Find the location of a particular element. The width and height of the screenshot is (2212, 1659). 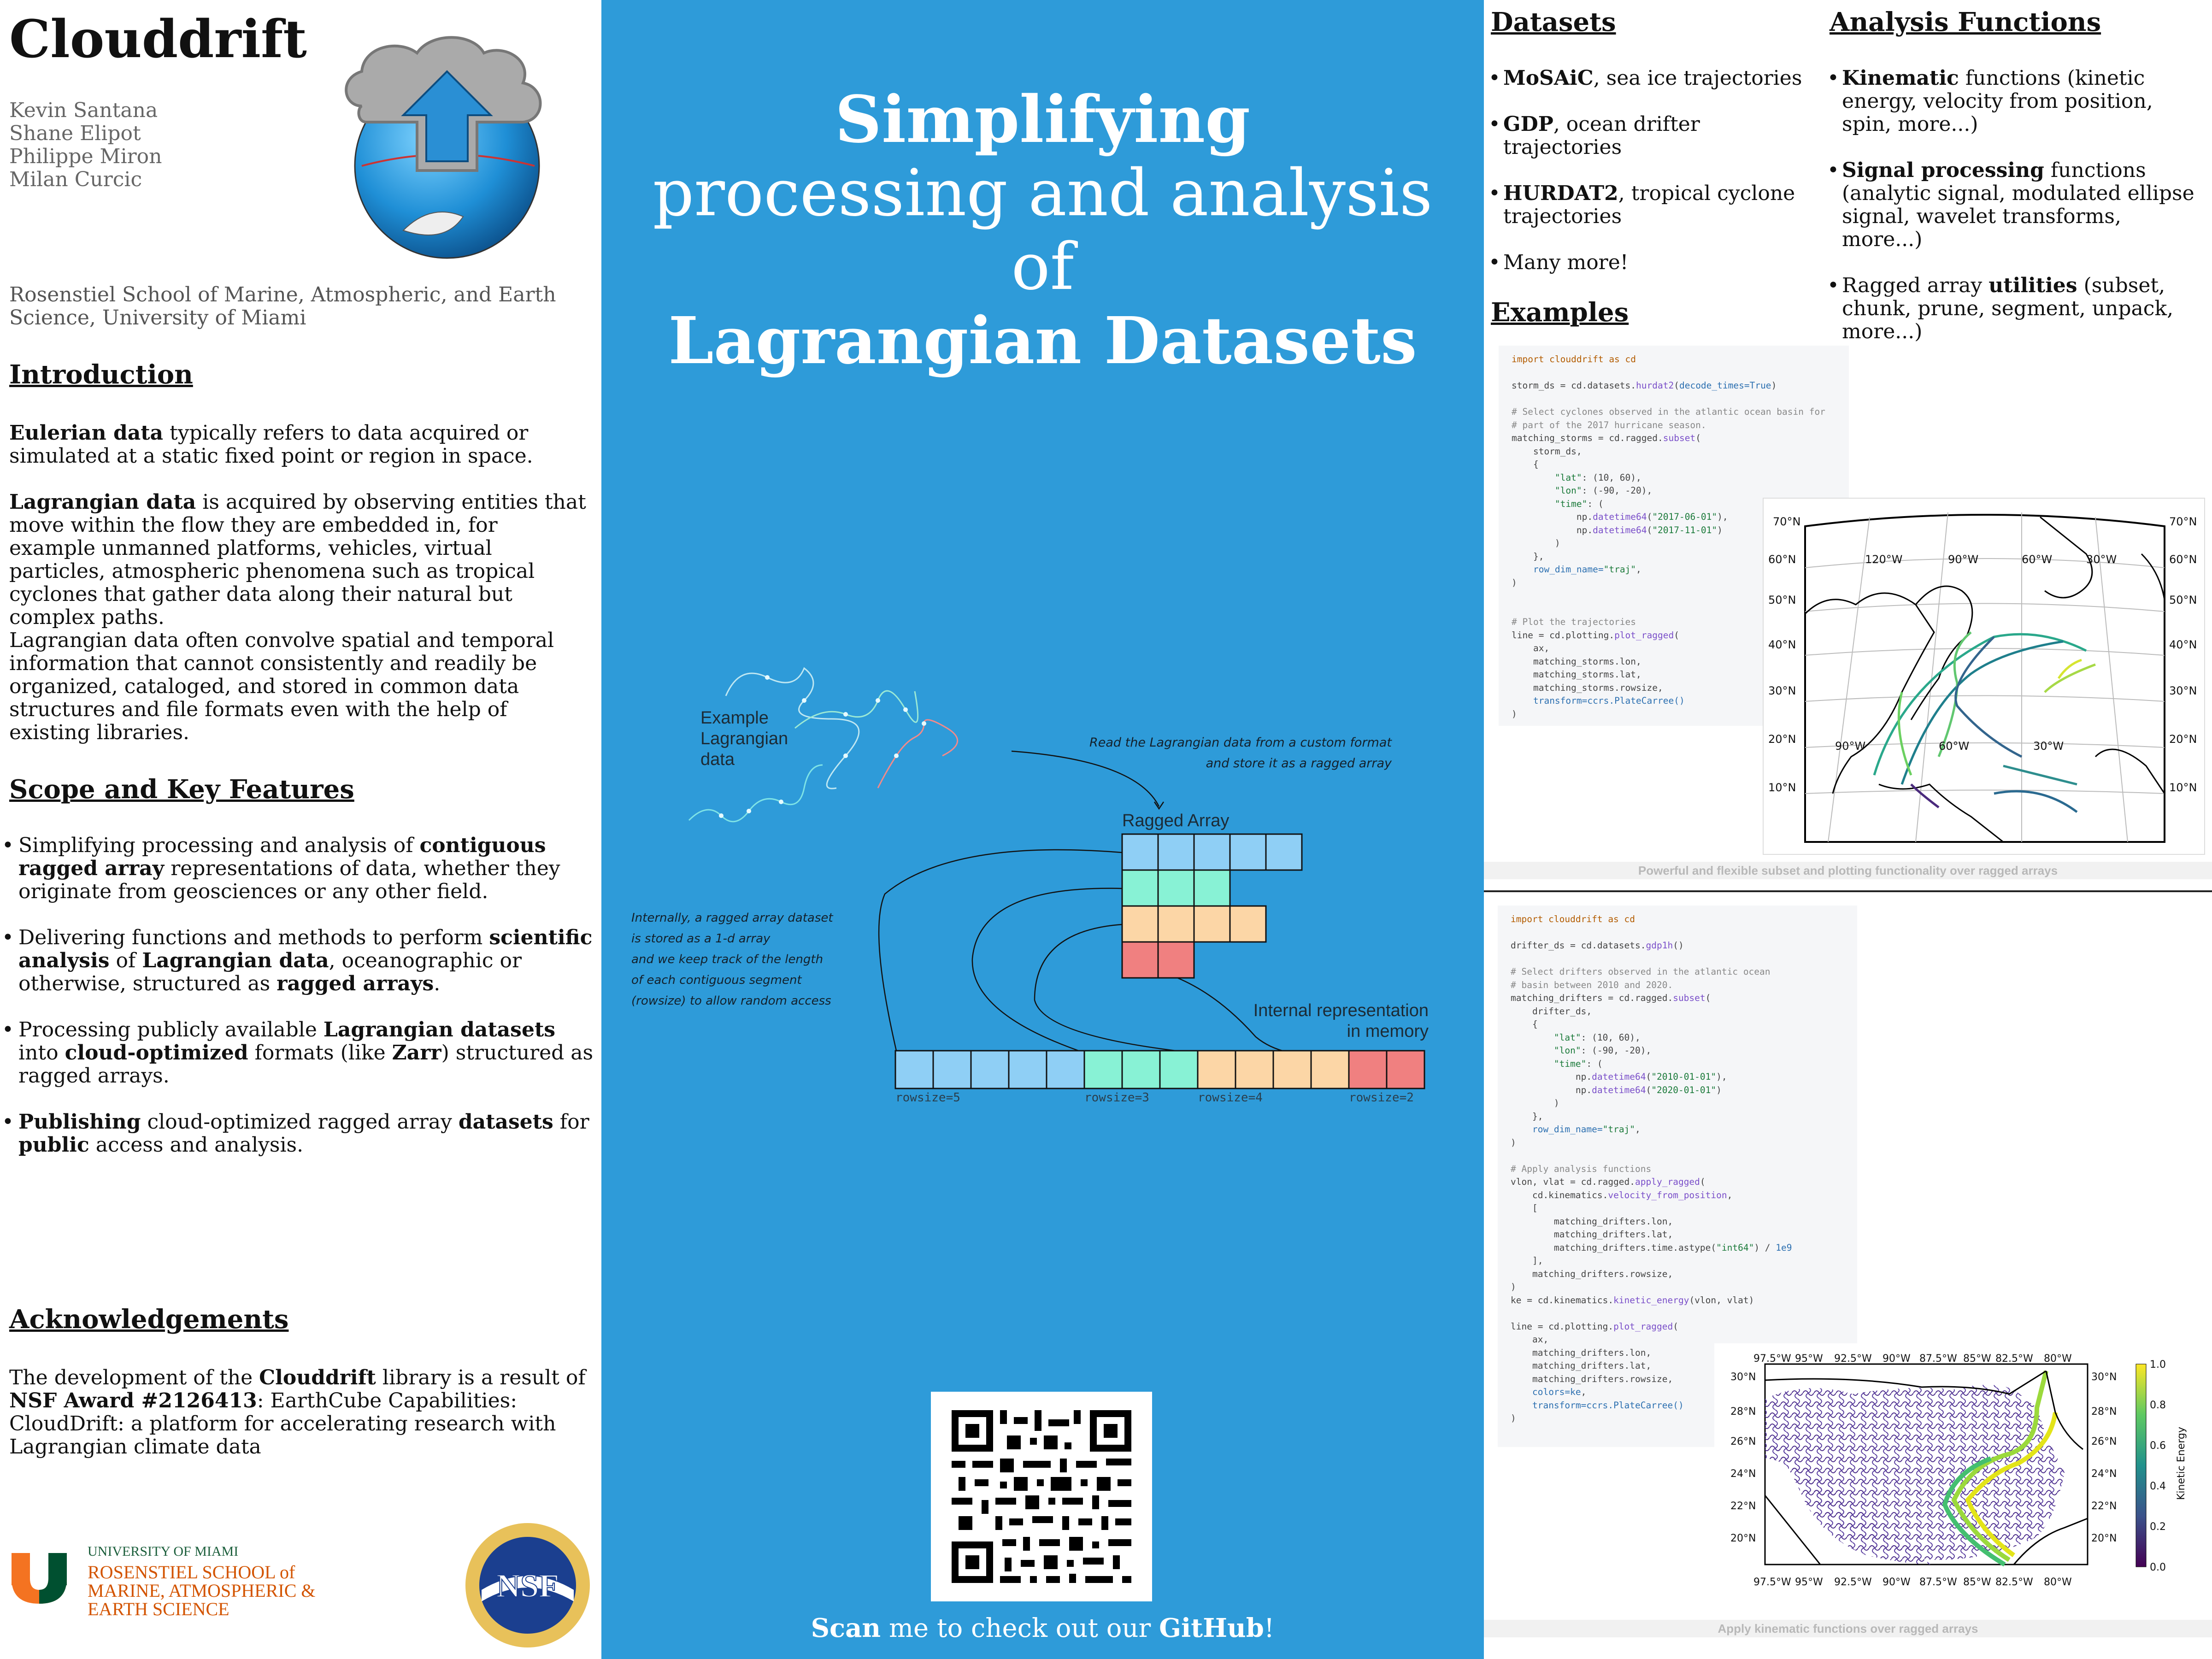

scope-heading: Scope and Key Features is located at coordinates (181, 789).